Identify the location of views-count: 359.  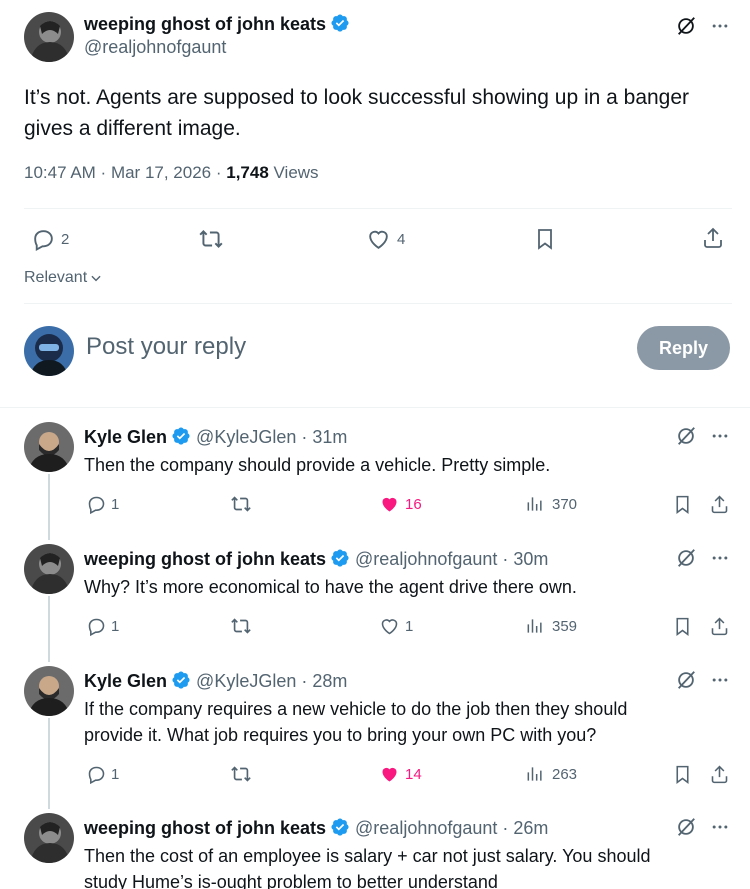
(565, 626).